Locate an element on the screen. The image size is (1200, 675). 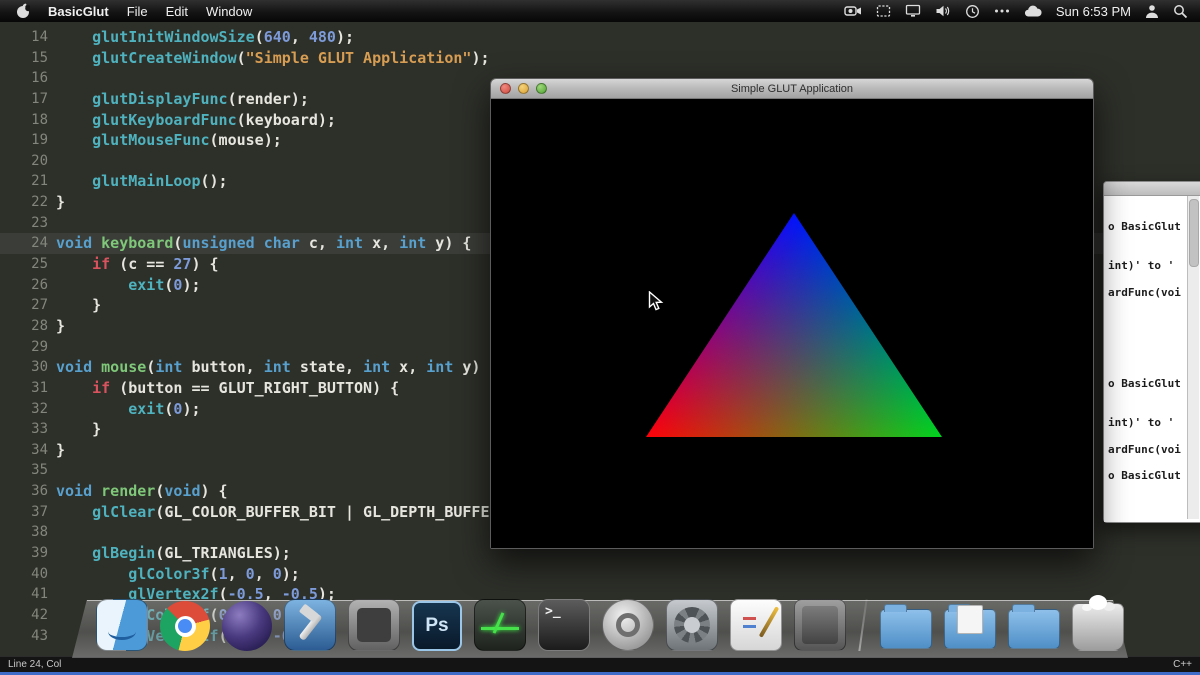
line-number: 20 is located at coordinates (39, 160).